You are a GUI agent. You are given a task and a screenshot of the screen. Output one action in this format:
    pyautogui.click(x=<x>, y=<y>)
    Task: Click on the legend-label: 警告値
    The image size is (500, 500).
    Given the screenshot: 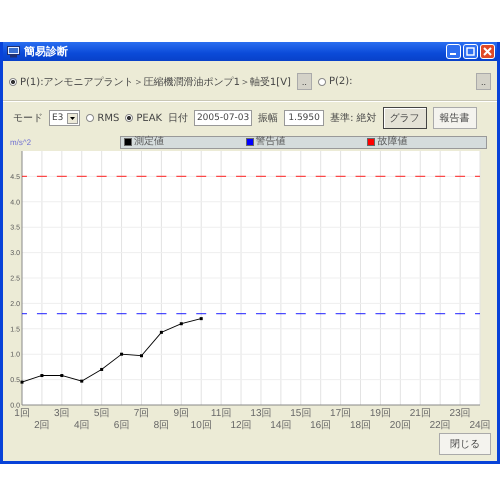 What is the action you would take?
    pyautogui.click(x=271, y=142)
    